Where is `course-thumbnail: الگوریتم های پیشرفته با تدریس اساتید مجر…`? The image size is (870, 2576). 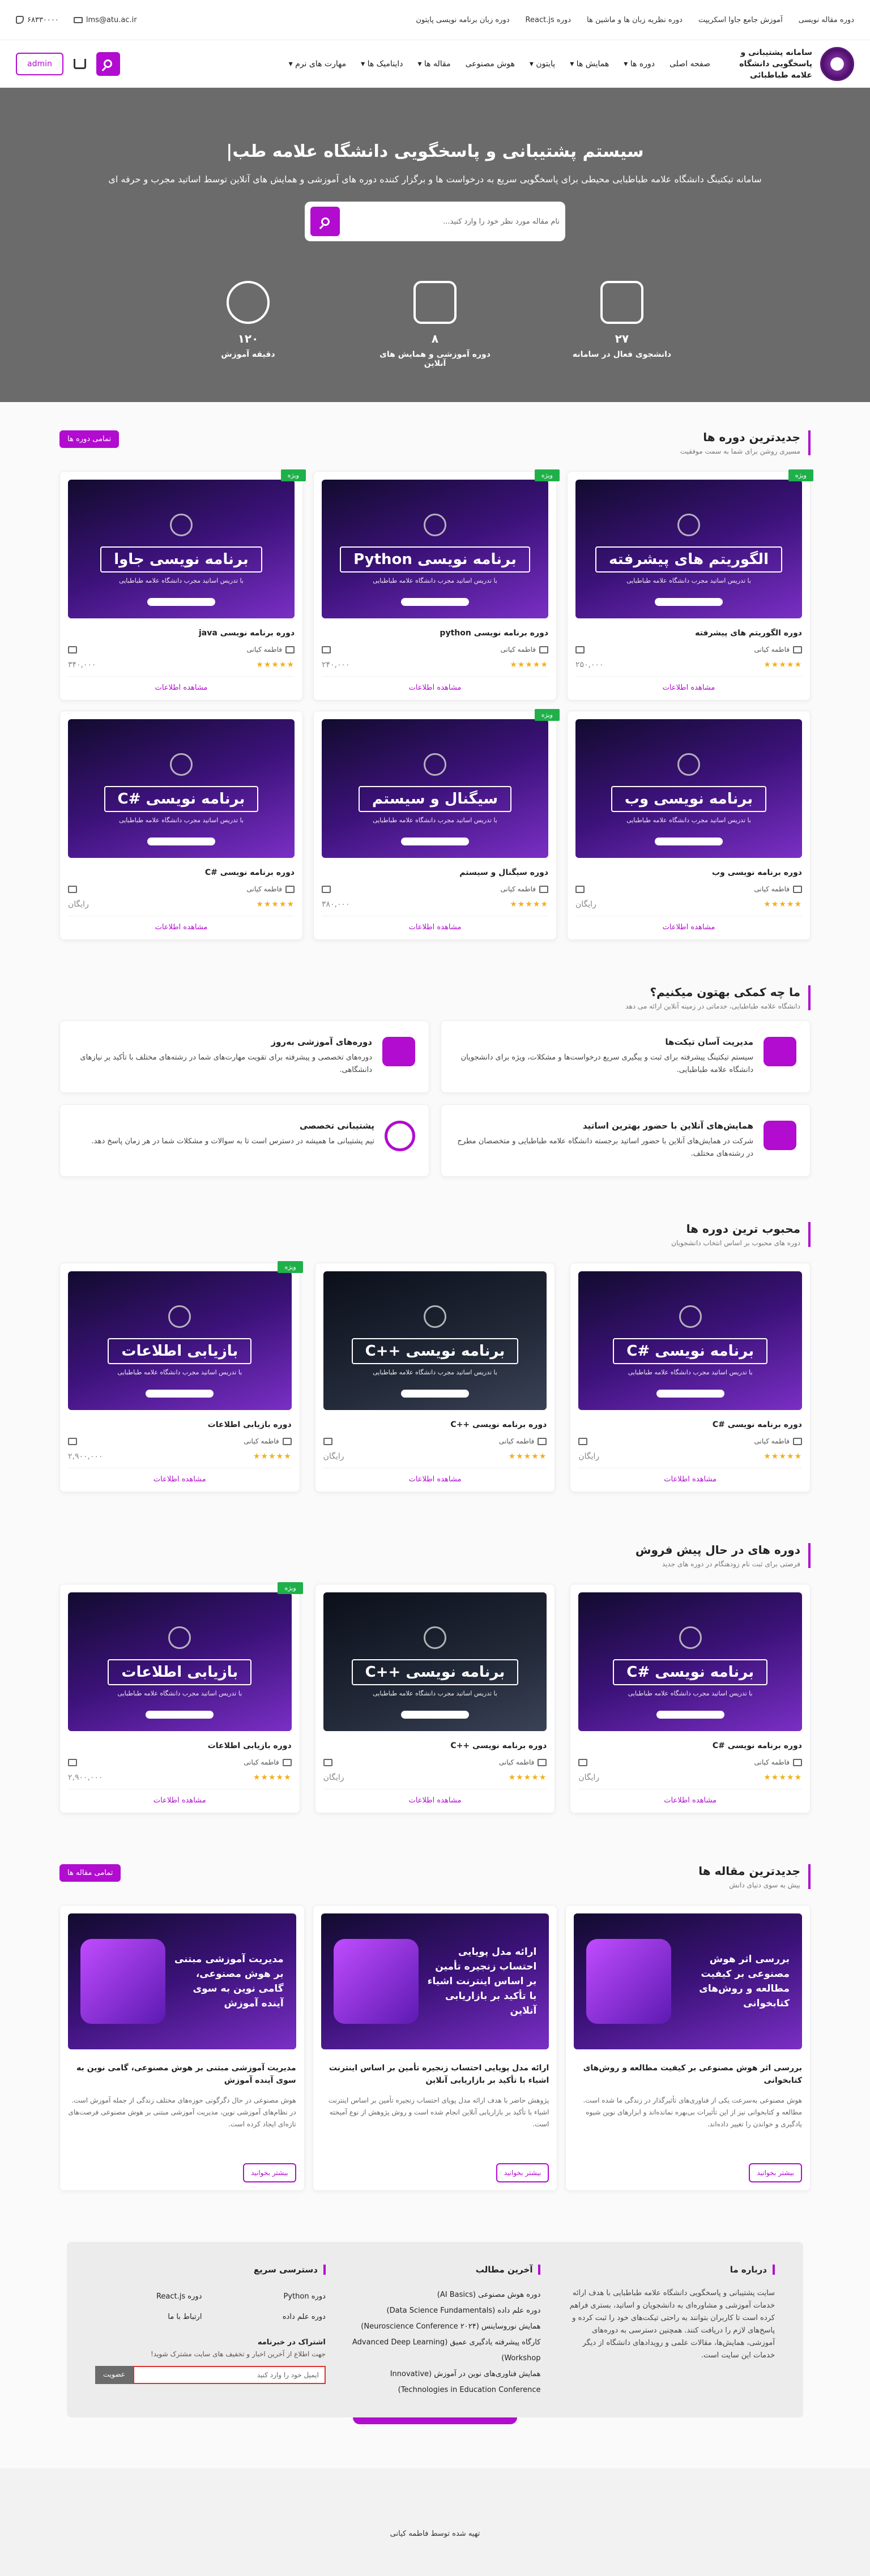 course-thumbnail: الگوریتم های پیشرفته با تدریس اساتید مجر… is located at coordinates (688, 549).